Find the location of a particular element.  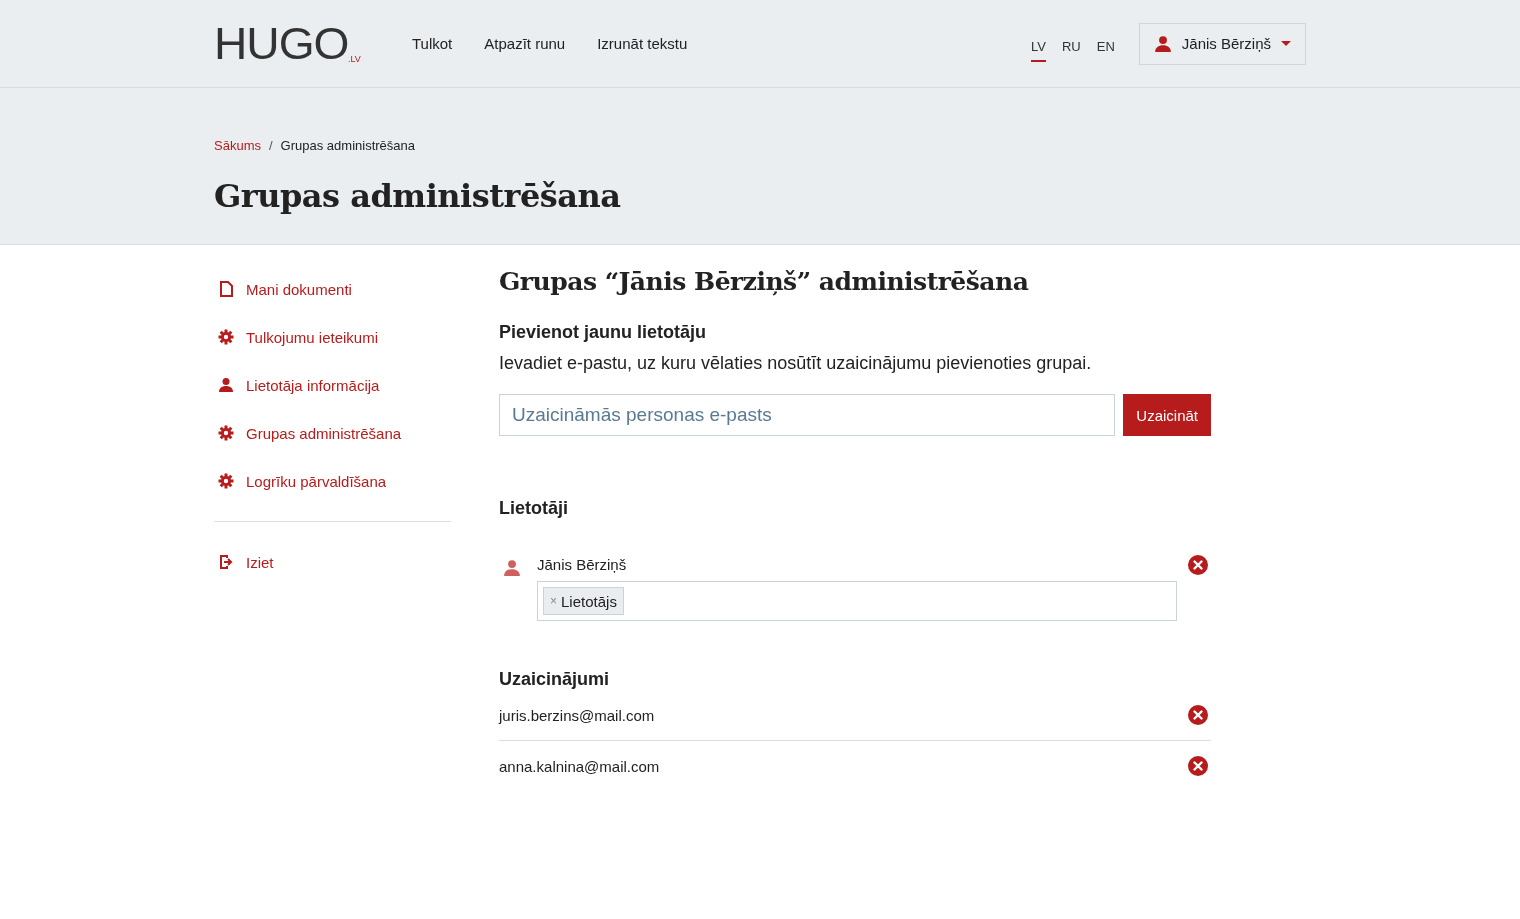

role-label: Lietotājs is located at coordinates (589, 601).